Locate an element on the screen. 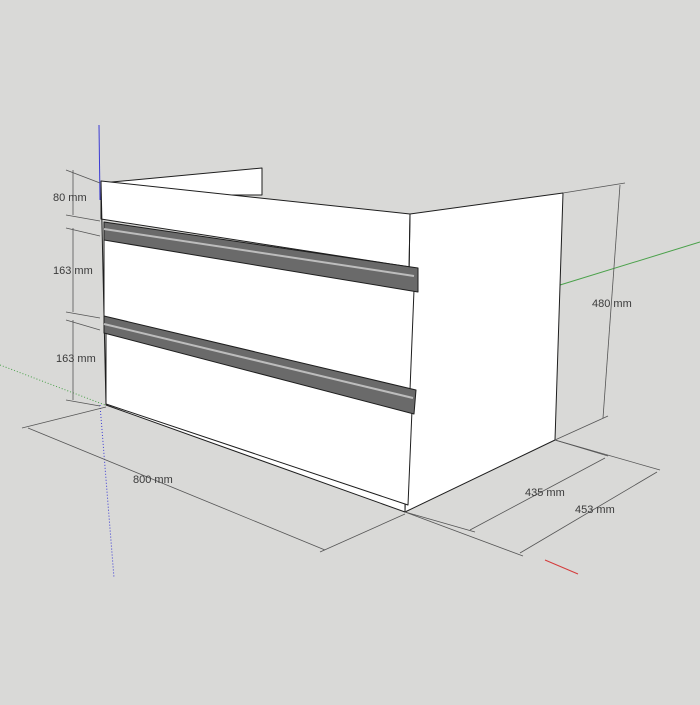  blue-axis is located at coordinates (99, 162).